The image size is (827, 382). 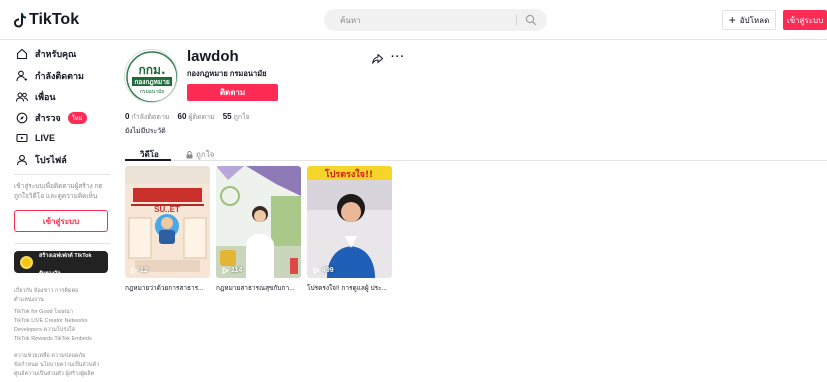 What do you see at coordinates (54, 19) in the screenshot?
I see `logo-text: TikTok` at bounding box center [54, 19].